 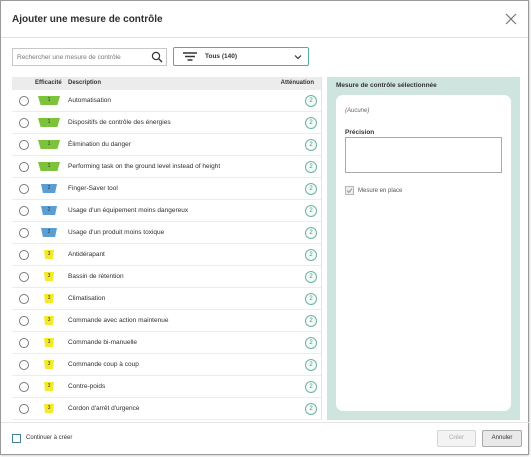 What do you see at coordinates (380, 190) in the screenshot?
I see `measure-in-place-label: Mesure en place` at bounding box center [380, 190].